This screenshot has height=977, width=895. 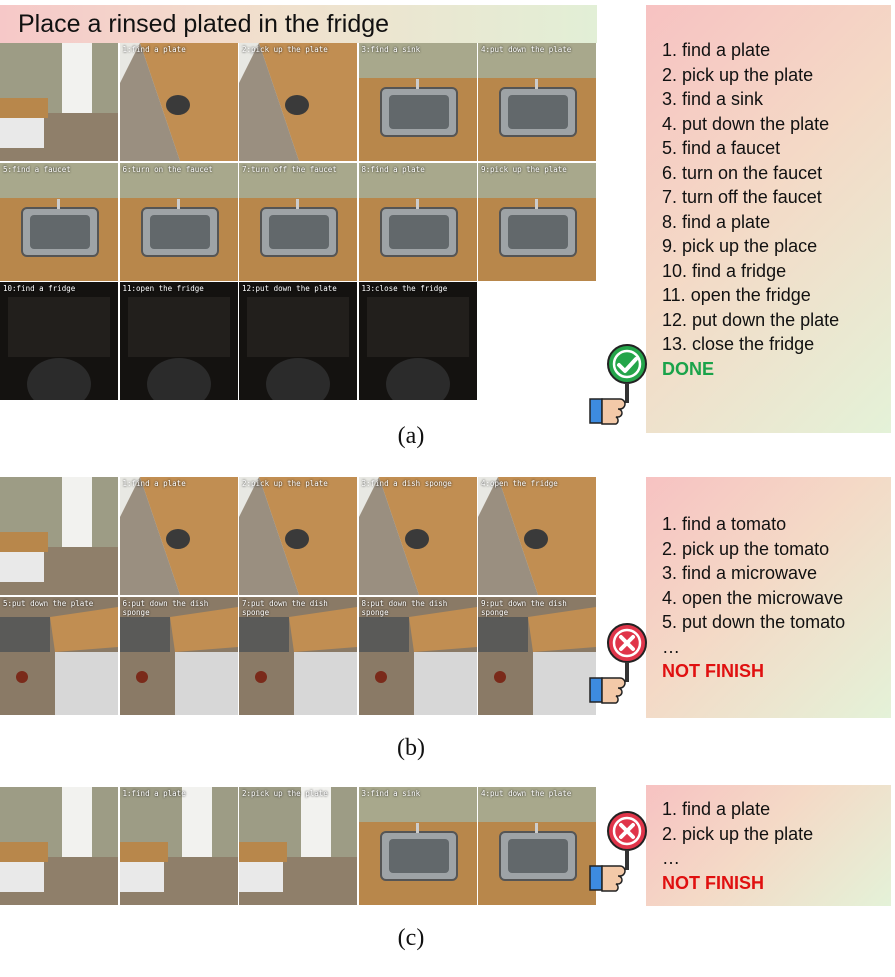 What do you see at coordinates (178, 221) in the screenshot?
I see `frame-6: 6:turn on the faucet` at bounding box center [178, 221].